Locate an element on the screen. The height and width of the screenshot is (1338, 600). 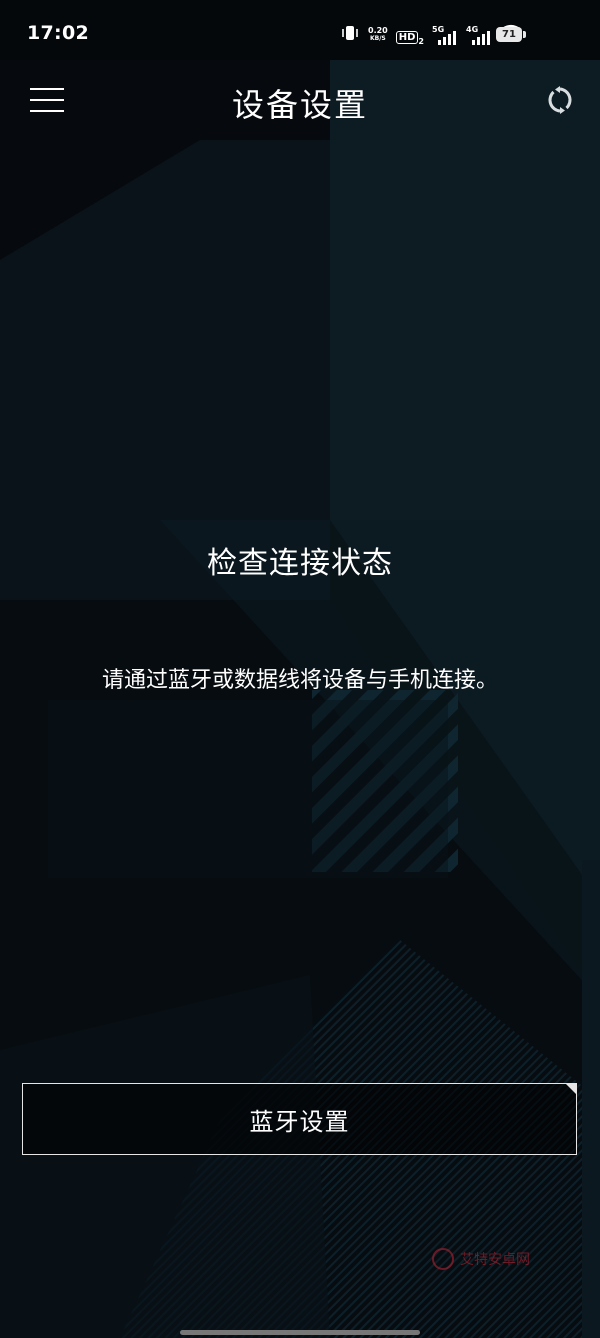
connection-instruction-text: 请通过蓝牙或数据线将设备与手机连接。 is located at coordinates (299, 680).